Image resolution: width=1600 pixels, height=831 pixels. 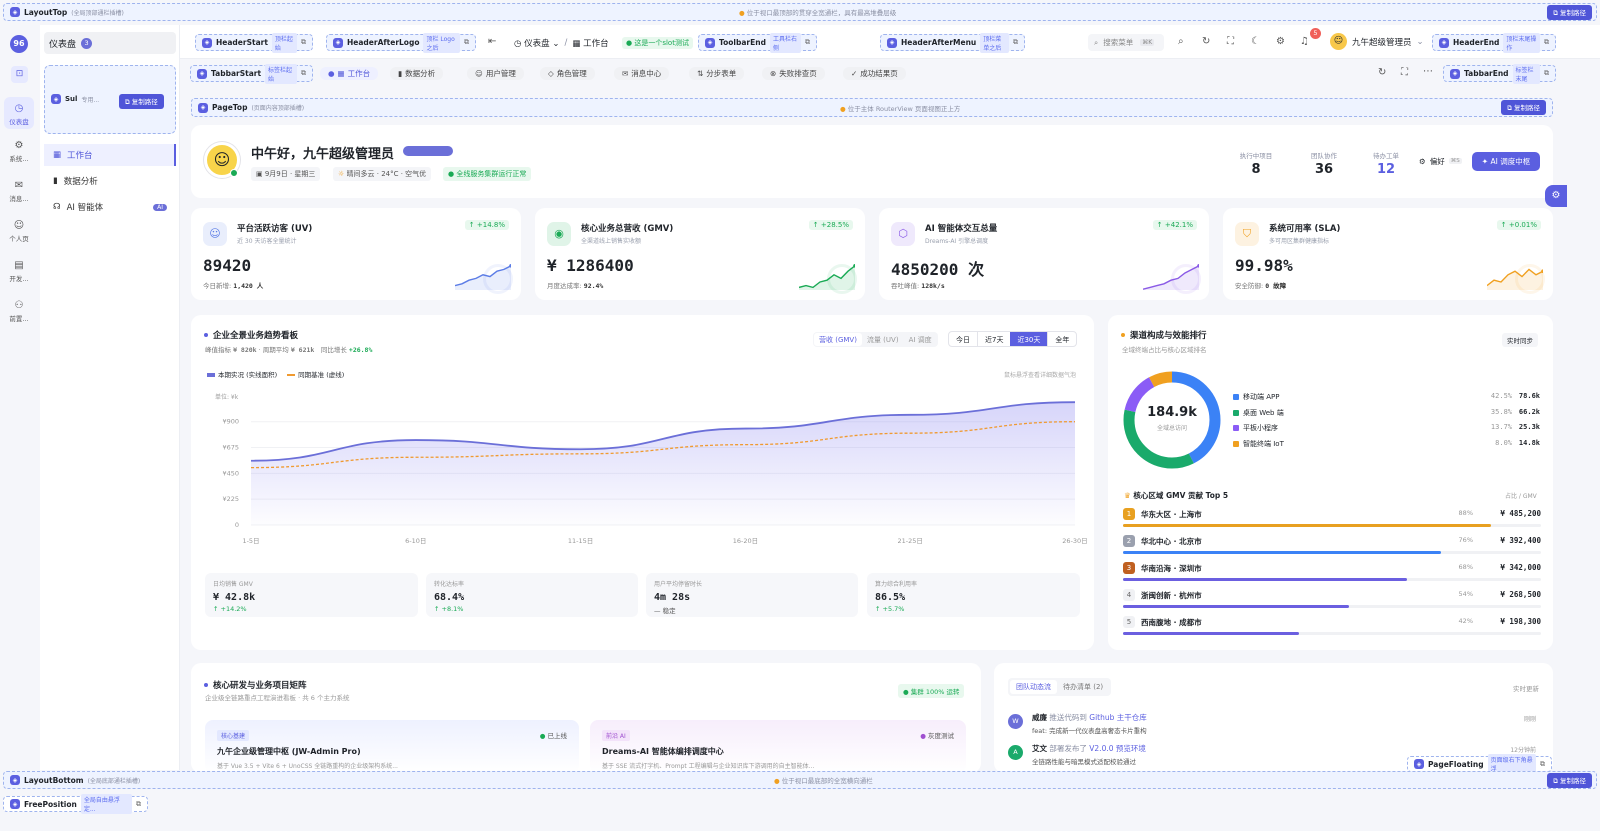 I want to click on tab-success-page: ✓ 成功结果页, so click(x=874, y=73).